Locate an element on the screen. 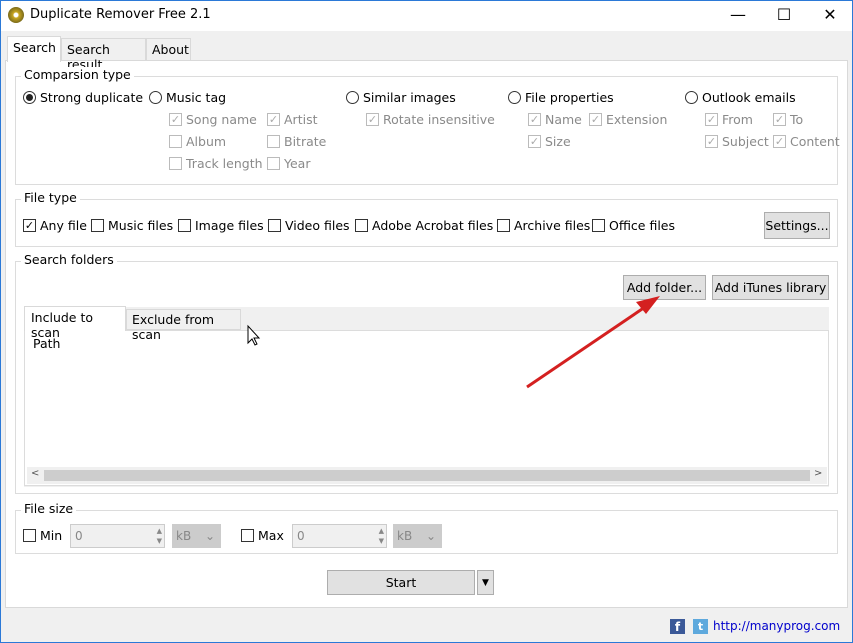  annotation-arrow is located at coordinates (453, 342).